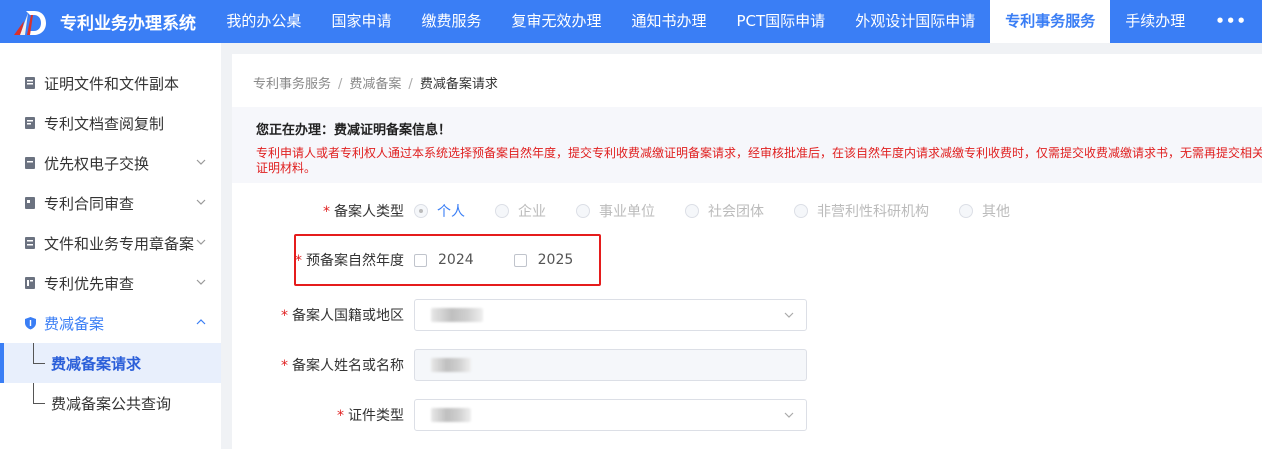 Image resolution: width=1262 pixels, height=449 pixels. What do you see at coordinates (30, 243) in the screenshot?
I see `stamp-document-icon` at bounding box center [30, 243].